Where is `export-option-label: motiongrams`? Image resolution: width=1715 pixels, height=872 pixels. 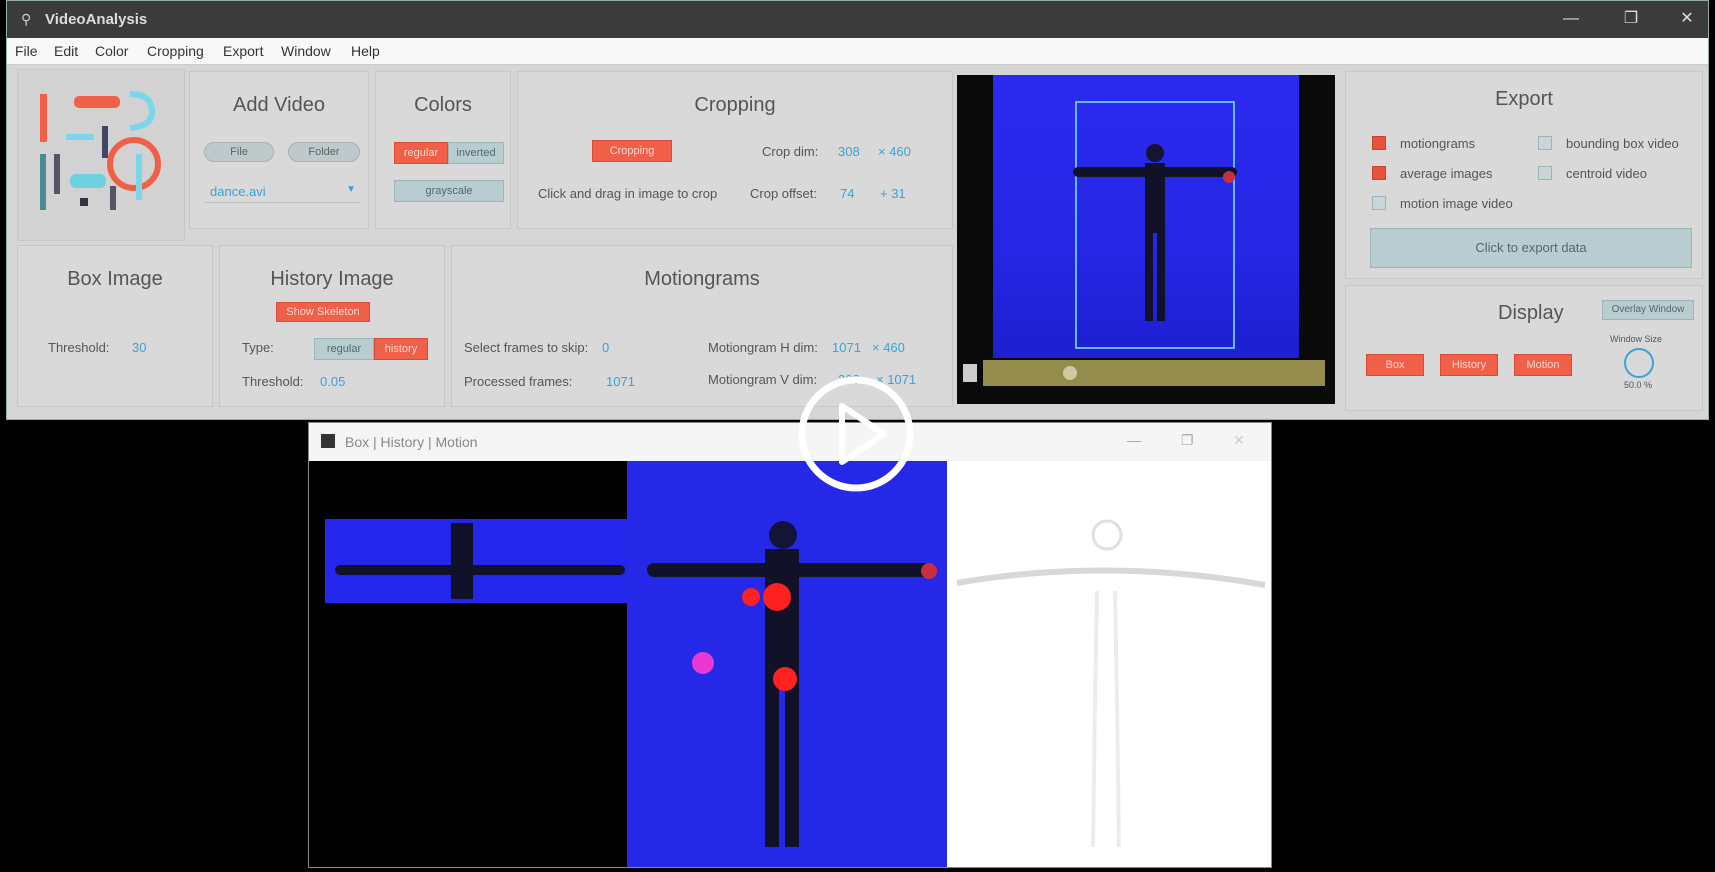
export-option-label: motiongrams is located at coordinates (1438, 143).